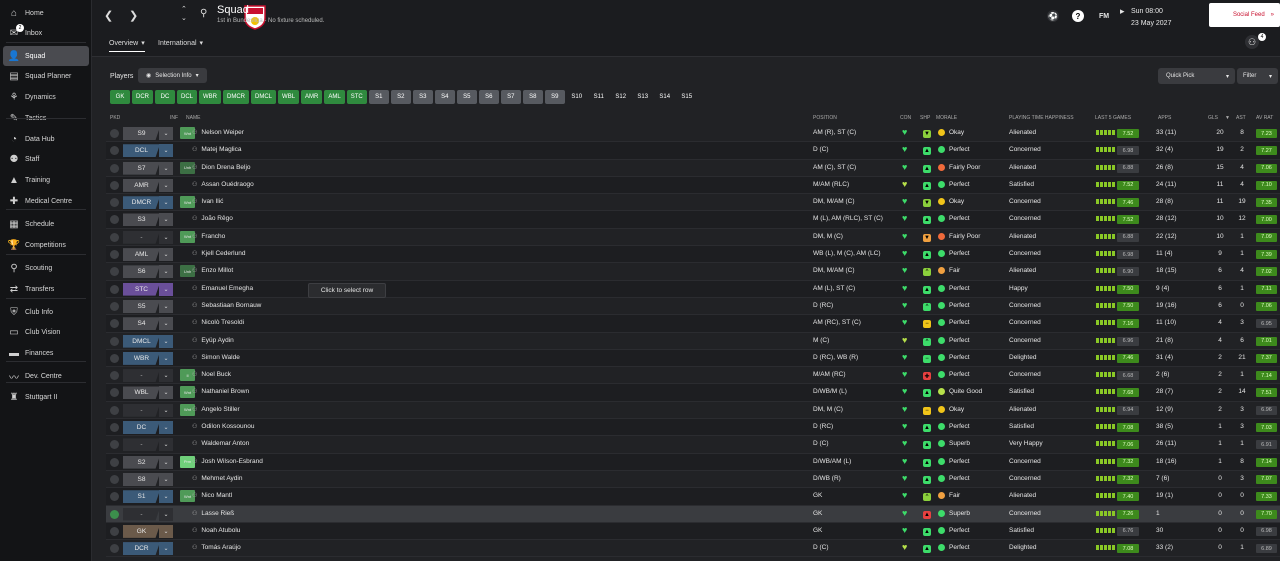 This screenshot has height=561, width=1280. What do you see at coordinates (236, 97) in the screenshot?
I see `position-filter-dmcr: DMCR` at bounding box center [236, 97].